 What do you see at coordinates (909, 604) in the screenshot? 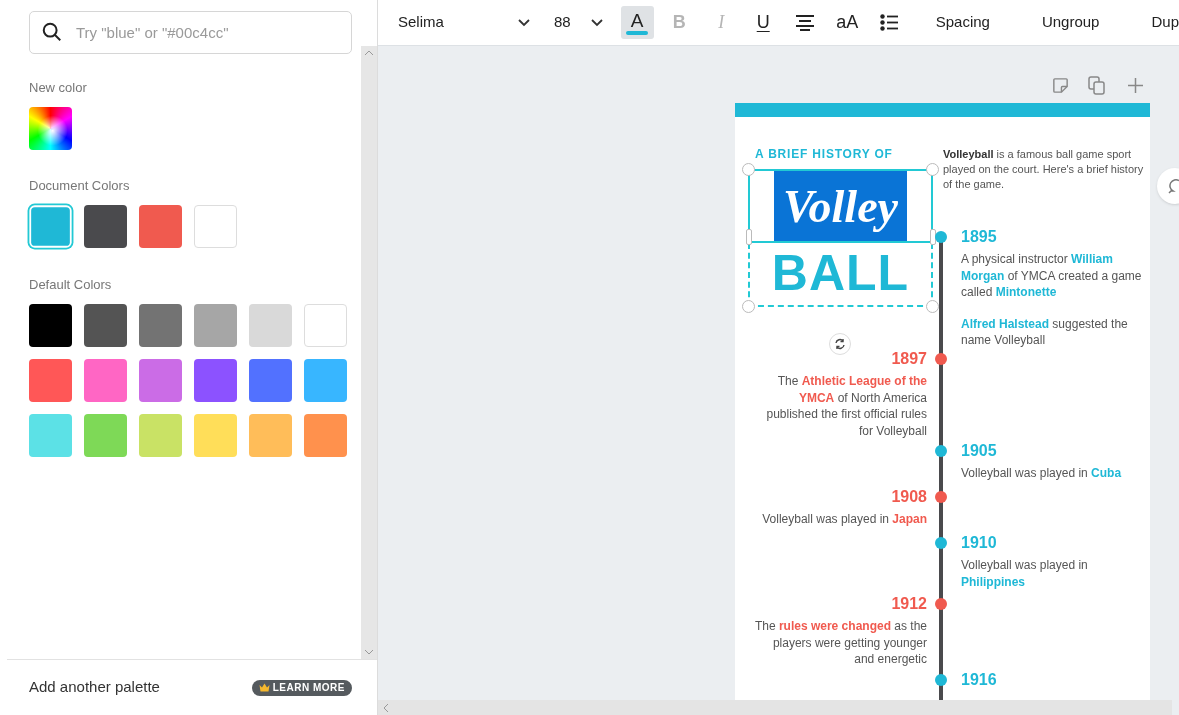
I see `timeline-year: 1912` at bounding box center [909, 604].